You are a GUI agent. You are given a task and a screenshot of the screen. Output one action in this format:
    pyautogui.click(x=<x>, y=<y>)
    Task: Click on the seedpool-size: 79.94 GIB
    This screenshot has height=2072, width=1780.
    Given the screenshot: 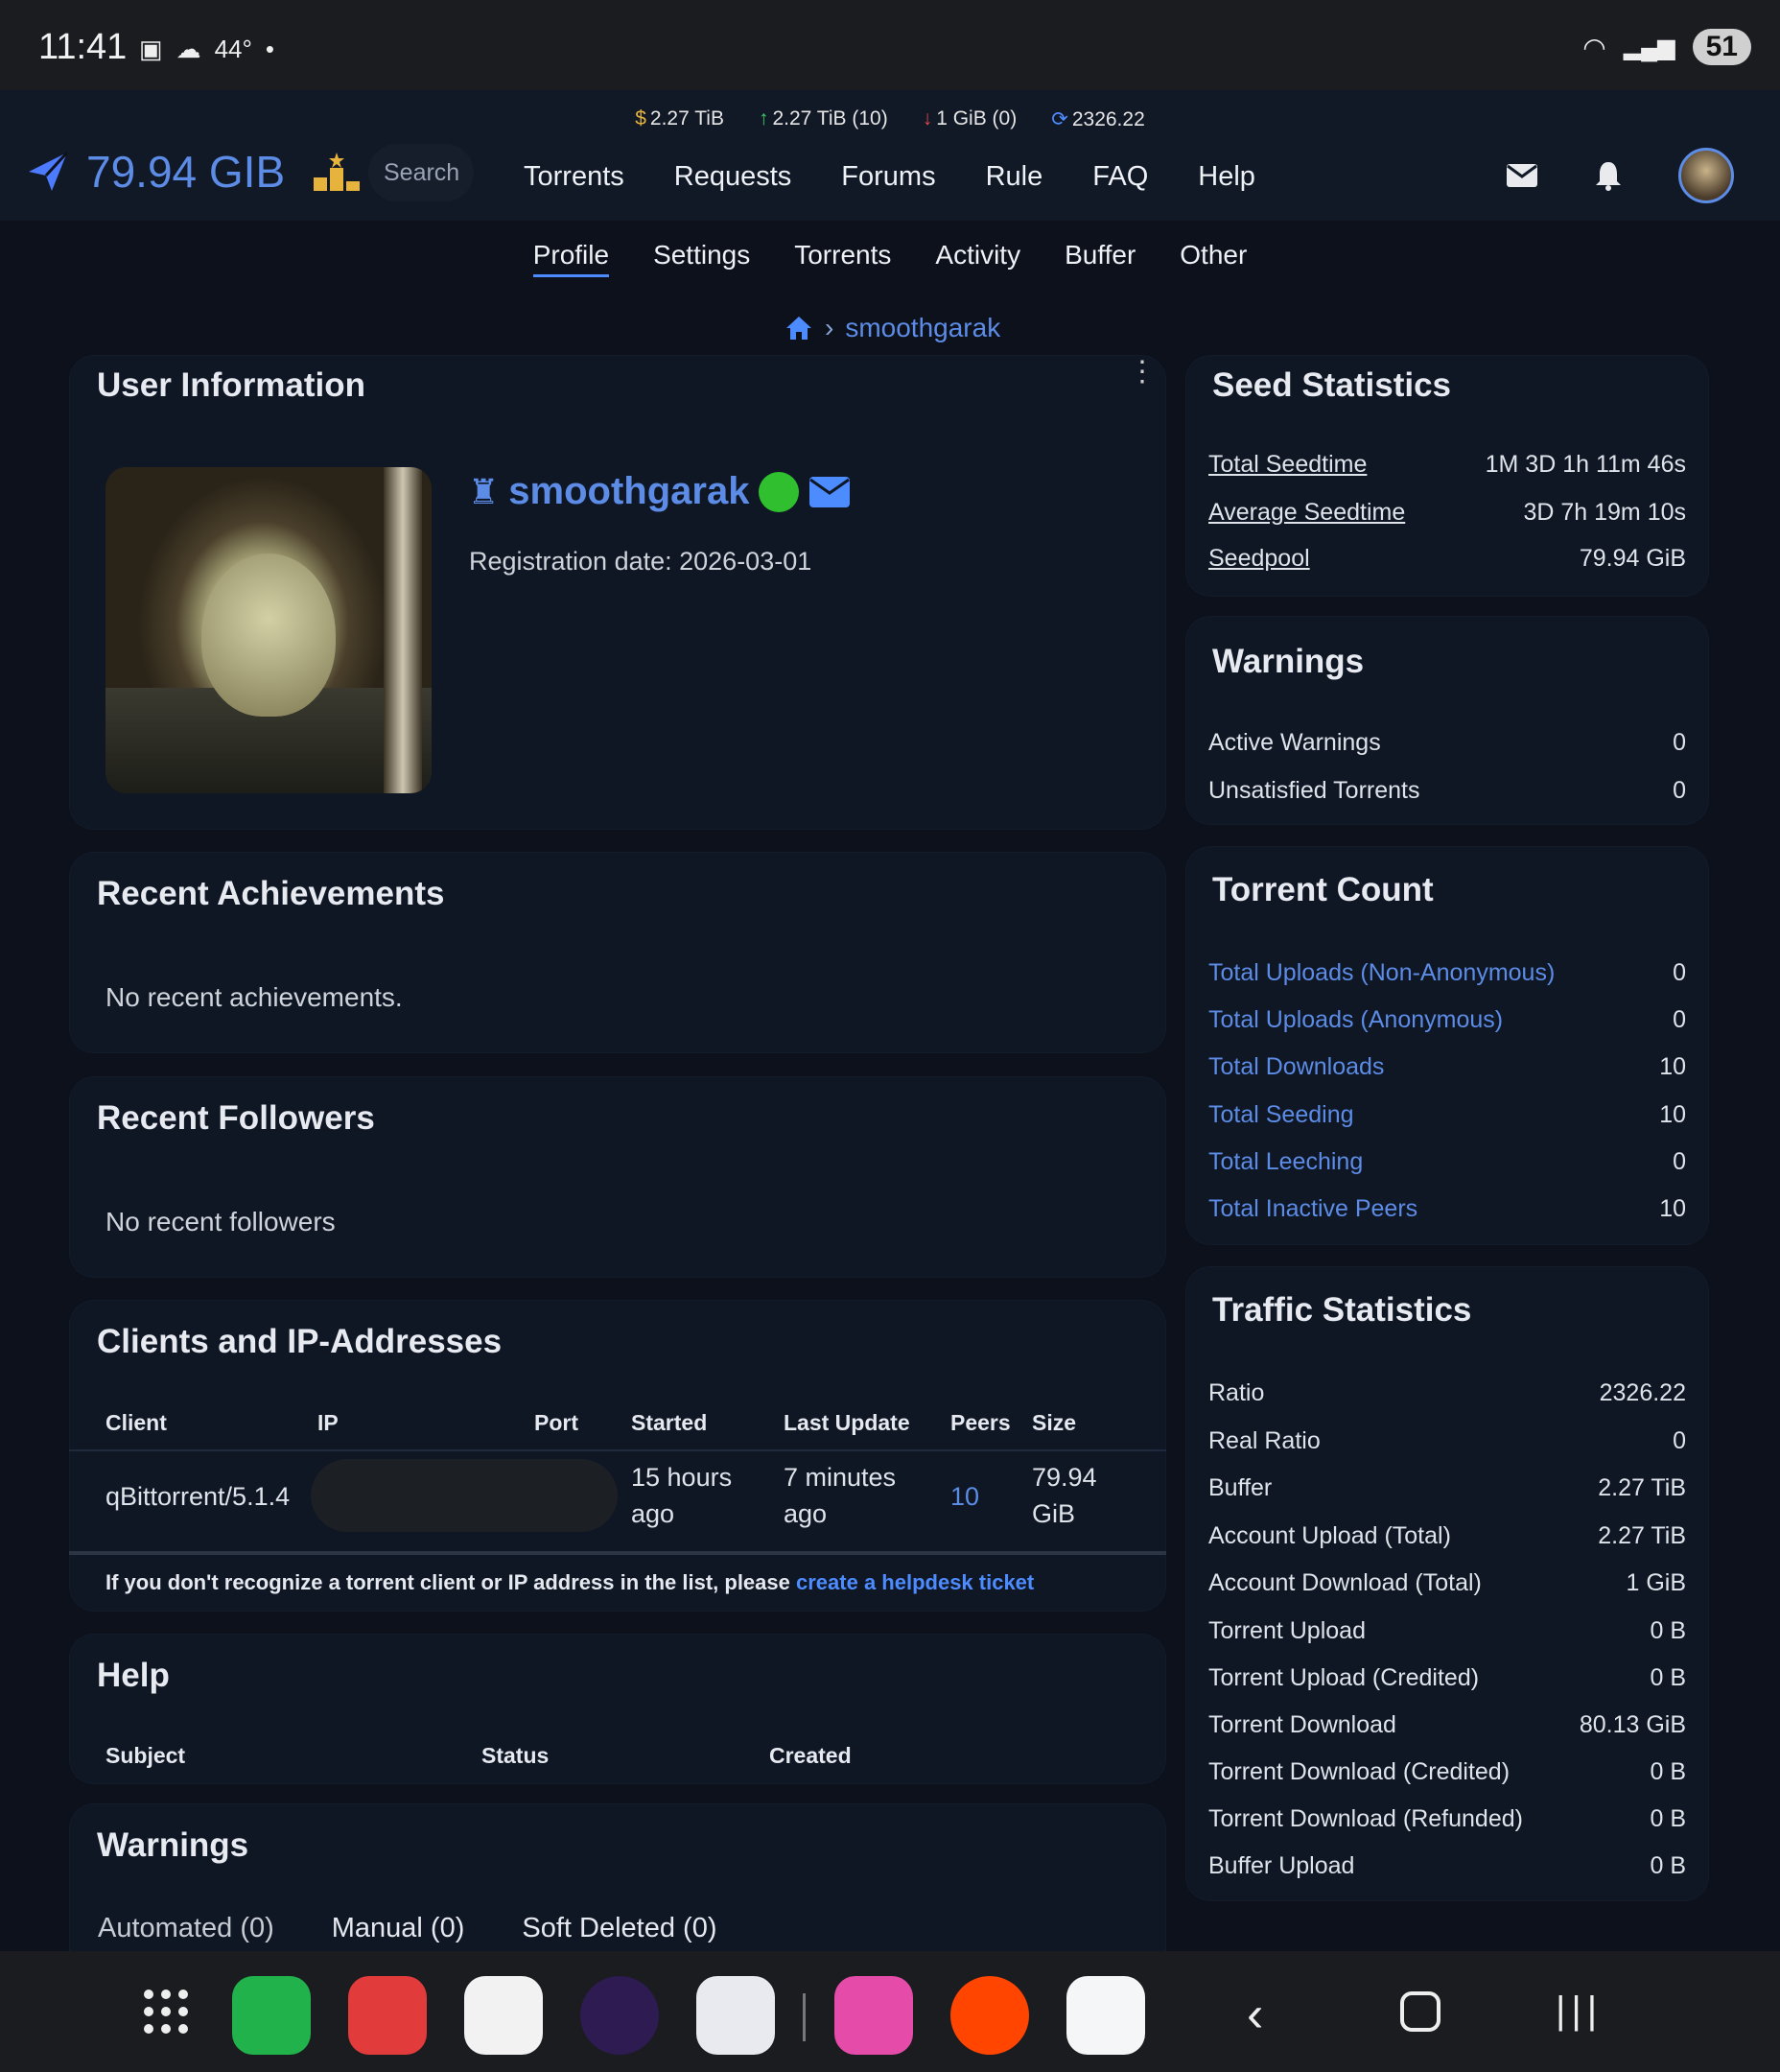 What is the action you would take?
    pyautogui.click(x=185, y=172)
    